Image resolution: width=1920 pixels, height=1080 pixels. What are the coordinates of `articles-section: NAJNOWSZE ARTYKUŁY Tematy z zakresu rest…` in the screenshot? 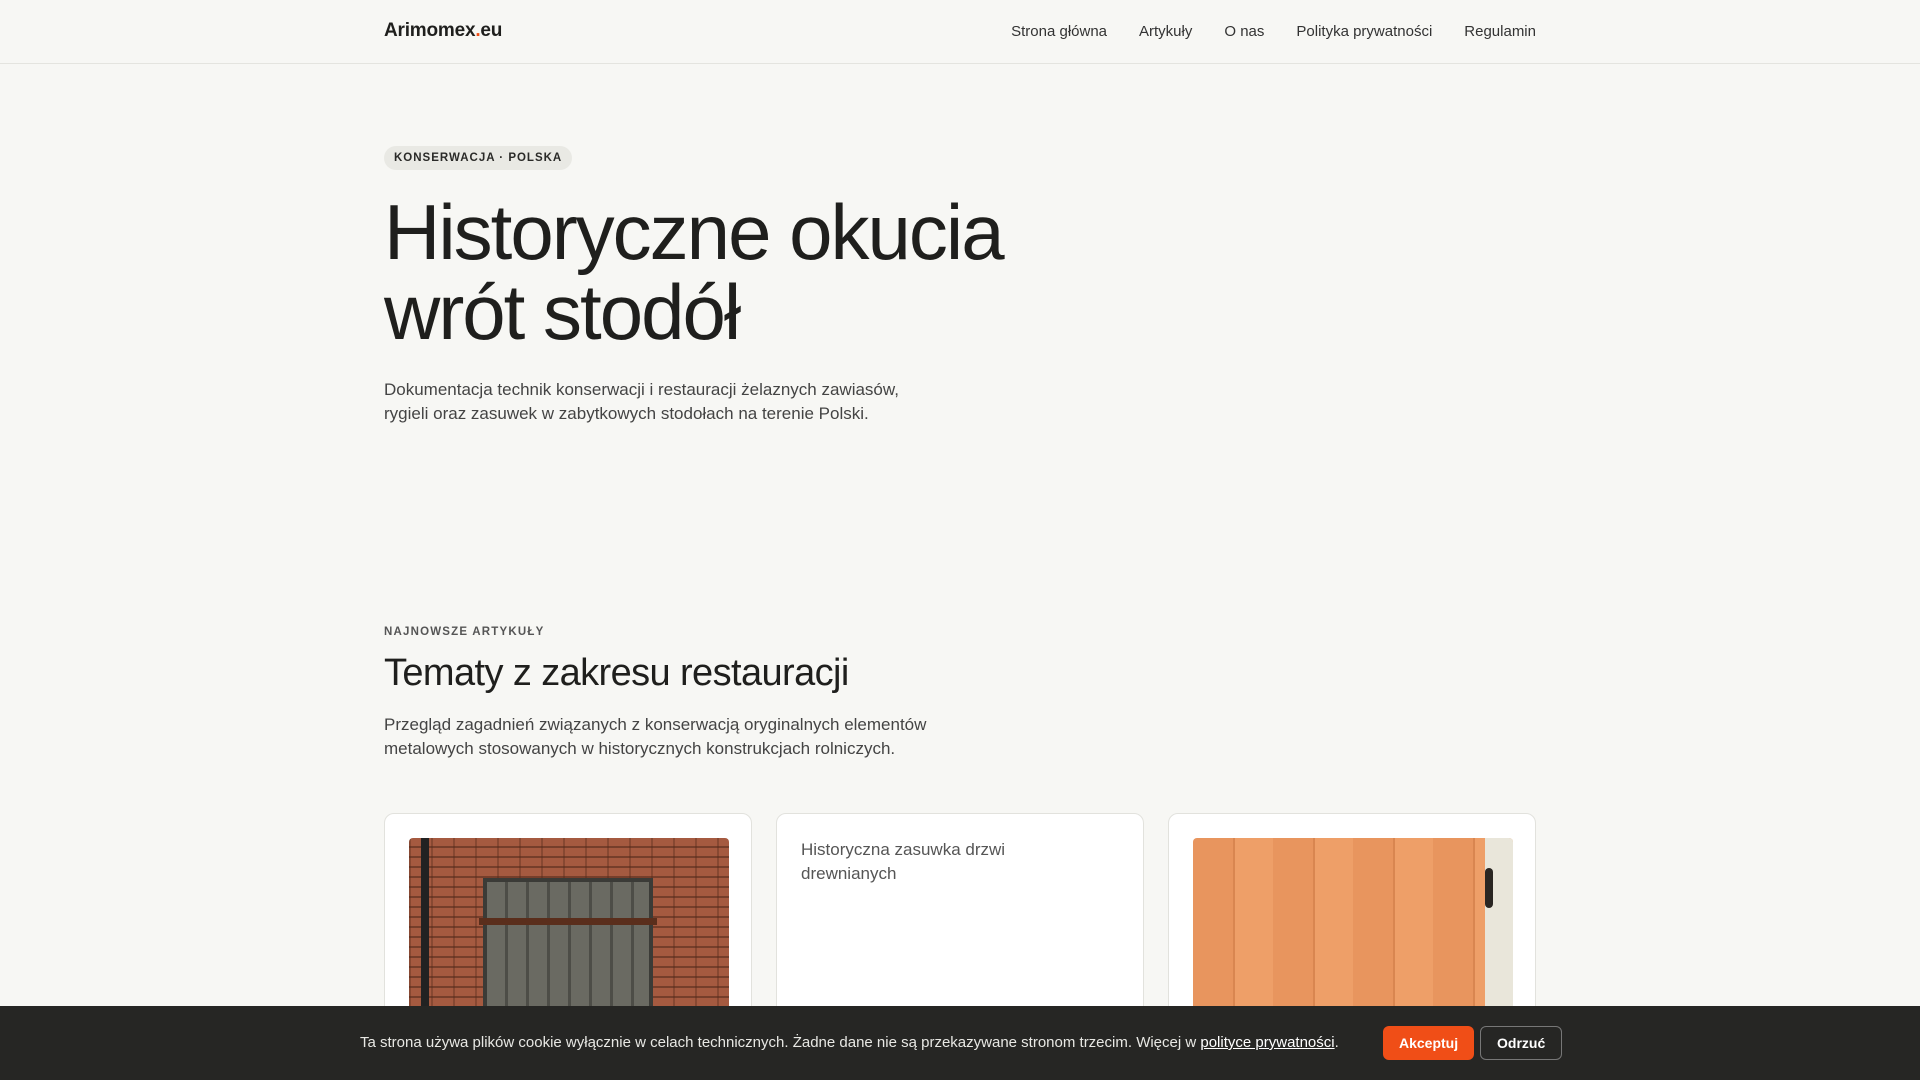 It's located at (960, 693).